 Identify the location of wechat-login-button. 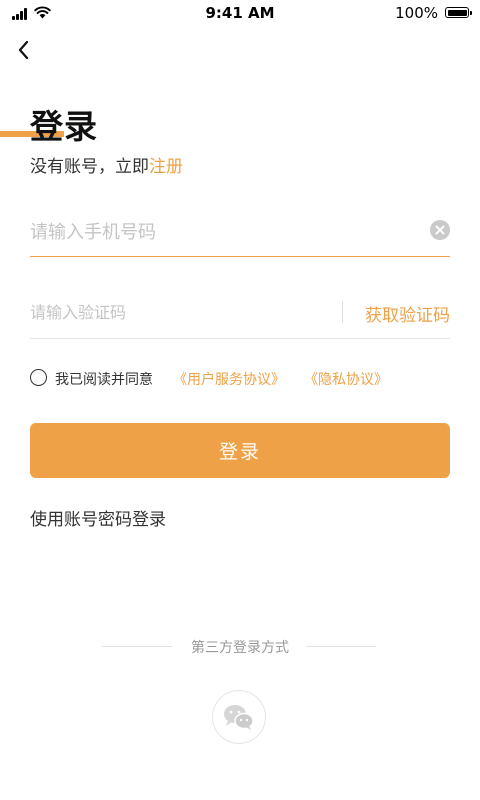
(239, 717).